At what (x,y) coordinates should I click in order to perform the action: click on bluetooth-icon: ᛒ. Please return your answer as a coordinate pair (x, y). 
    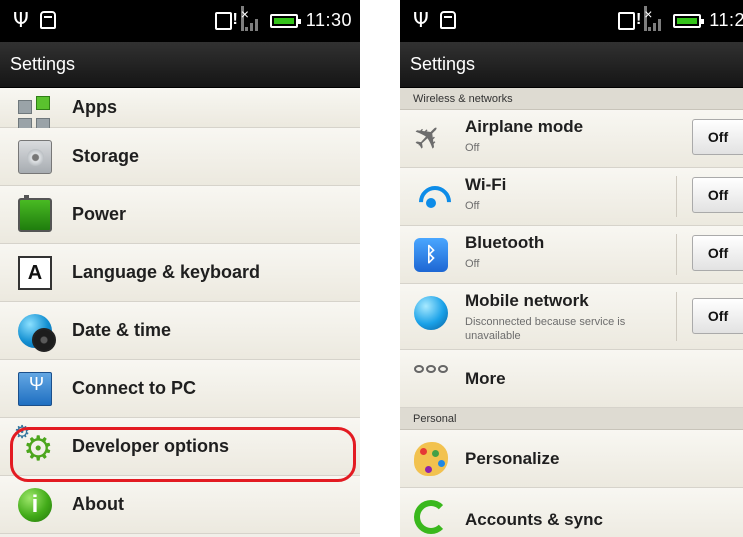
    Looking at the image, I should click on (431, 255).